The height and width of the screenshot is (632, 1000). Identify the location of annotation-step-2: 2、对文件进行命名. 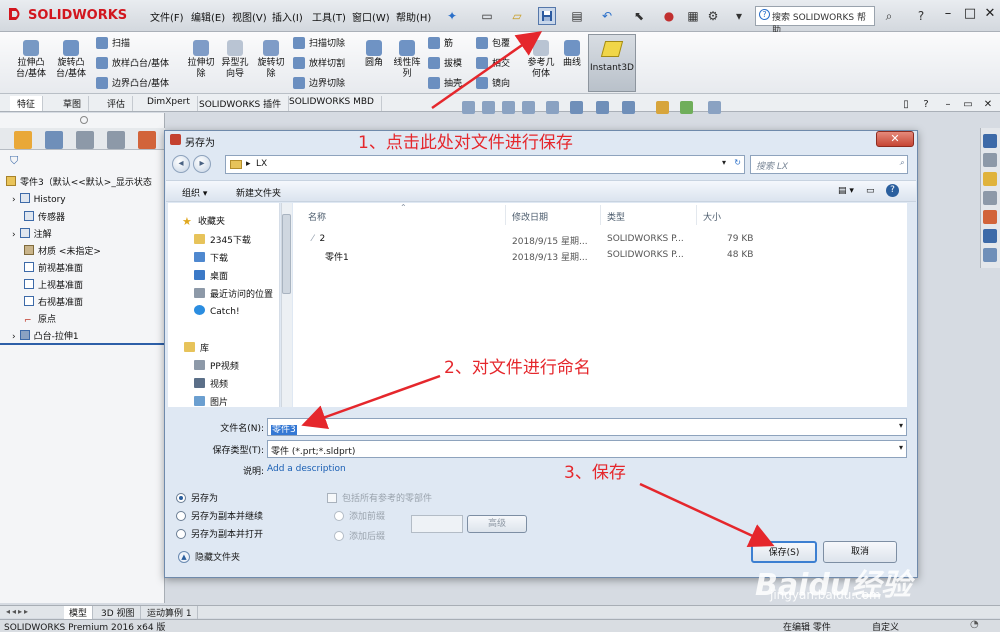
(517, 368).